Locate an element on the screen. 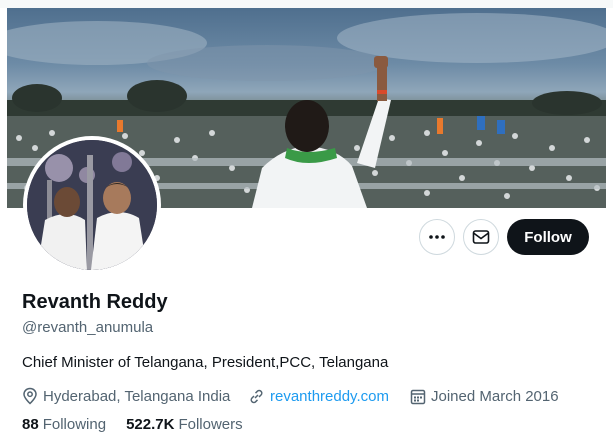 The width and height of the screenshot is (613, 440). follow-button: Follow is located at coordinates (548, 237).